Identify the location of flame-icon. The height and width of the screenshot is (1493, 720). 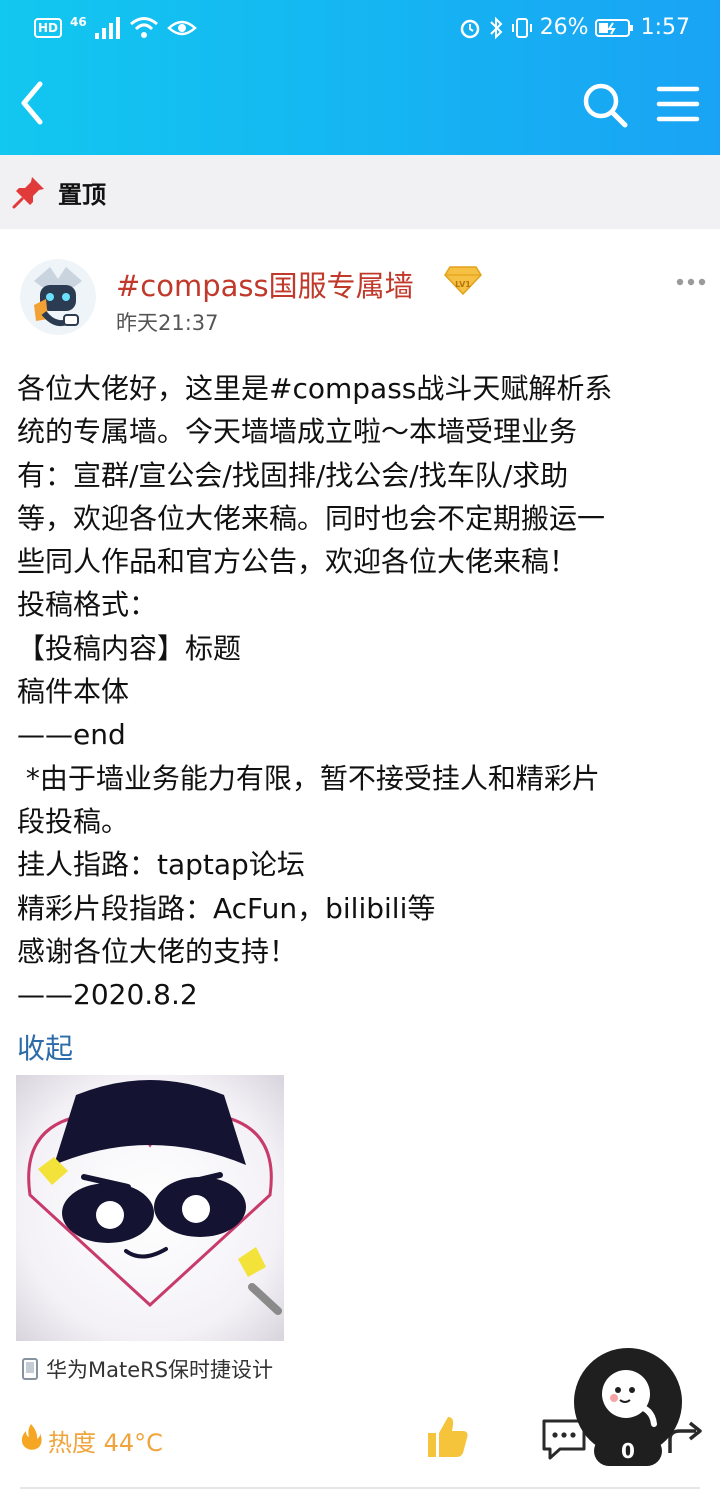
(31, 1437).